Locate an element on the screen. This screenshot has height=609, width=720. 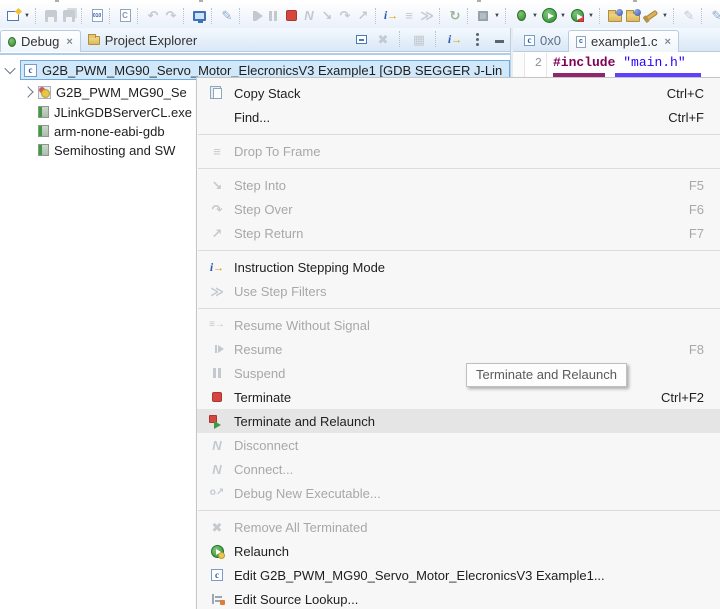
instruction-stepping-button: i → is located at coordinates (391, 16).